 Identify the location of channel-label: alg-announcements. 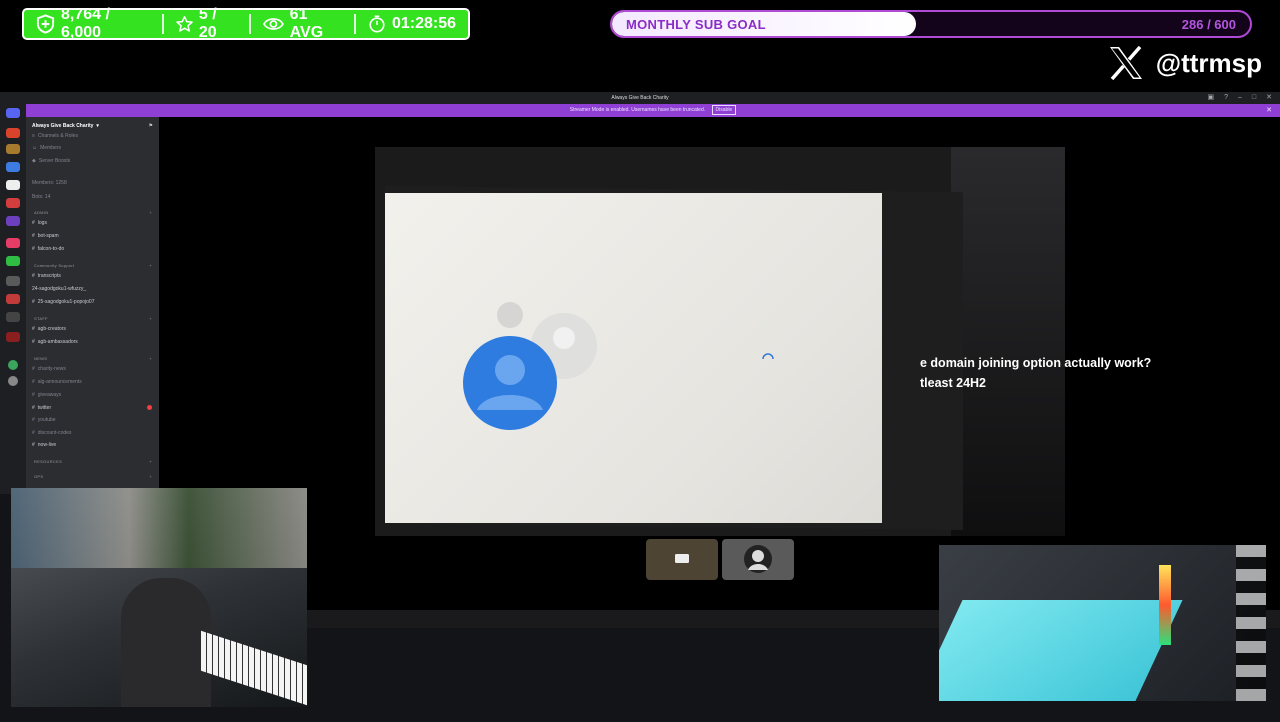
(59, 382).